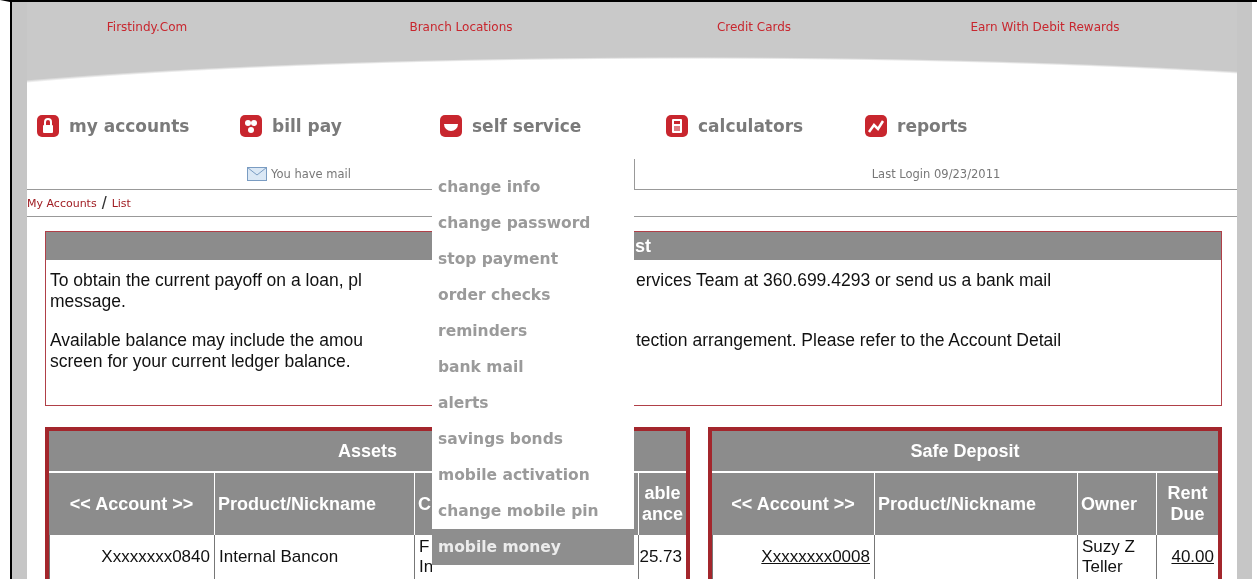  What do you see at coordinates (533, 547) in the screenshot?
I see `menu-item: mobile money` at bounding box center [533, 547].